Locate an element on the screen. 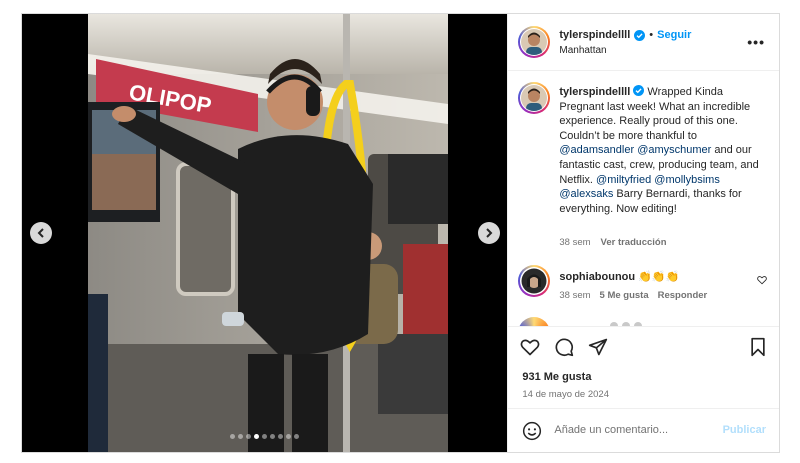 The width and height of the screenshot is (800, 463). caption-meta: 38 sem Ver traducción is located at coordinates (612, 242).